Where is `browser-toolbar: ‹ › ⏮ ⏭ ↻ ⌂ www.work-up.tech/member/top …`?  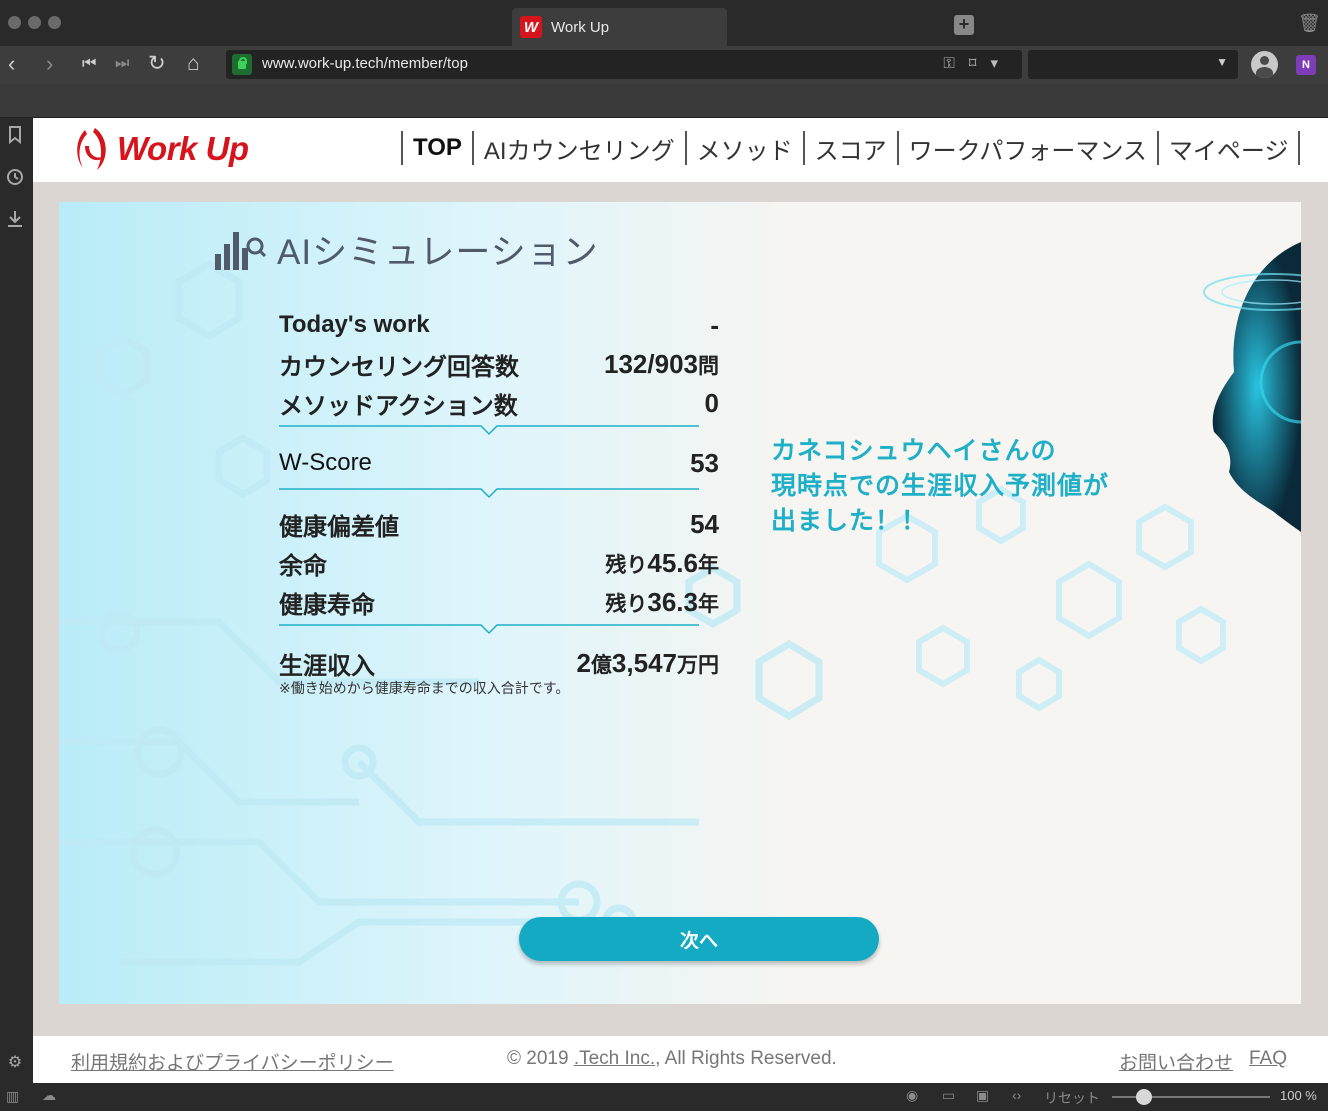 browser-toolbar: ‹ › ⏮ ⏭ ↻ ⌂ www.work-up.tech/member/top … is located at coordinates (664, 65).